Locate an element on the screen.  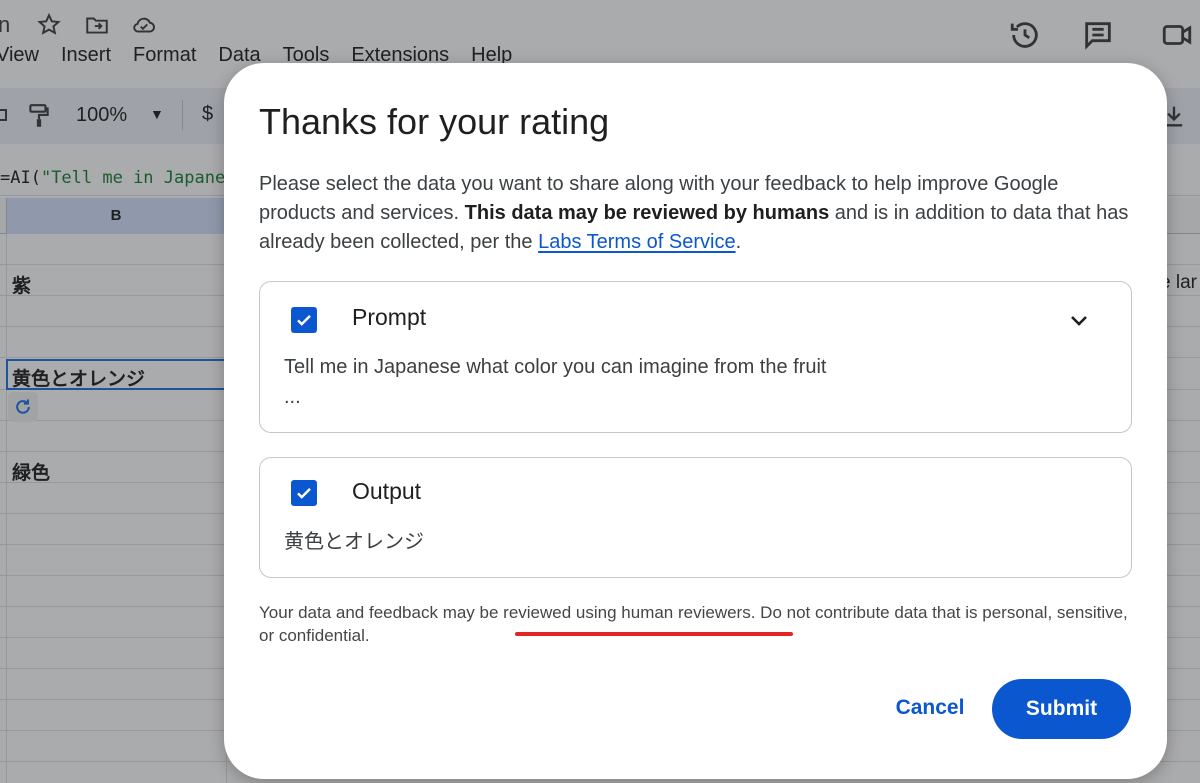
red-underline-annotation is located at coordinates (654, 634).